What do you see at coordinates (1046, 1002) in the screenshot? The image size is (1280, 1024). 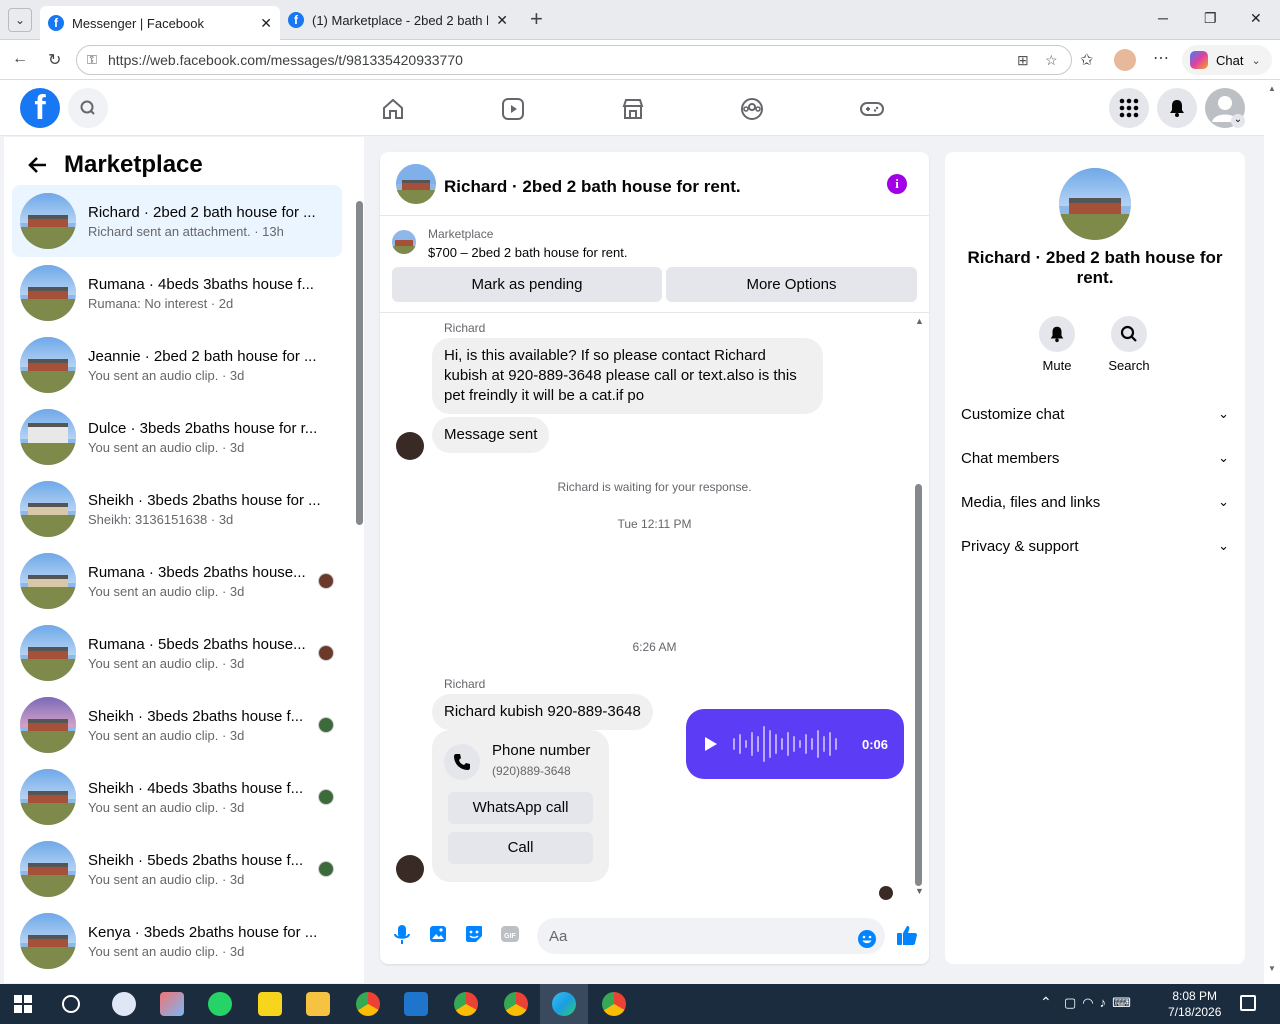 I see `tray-overflow-icon: ⌃` at bounding box center [1046, 1002].